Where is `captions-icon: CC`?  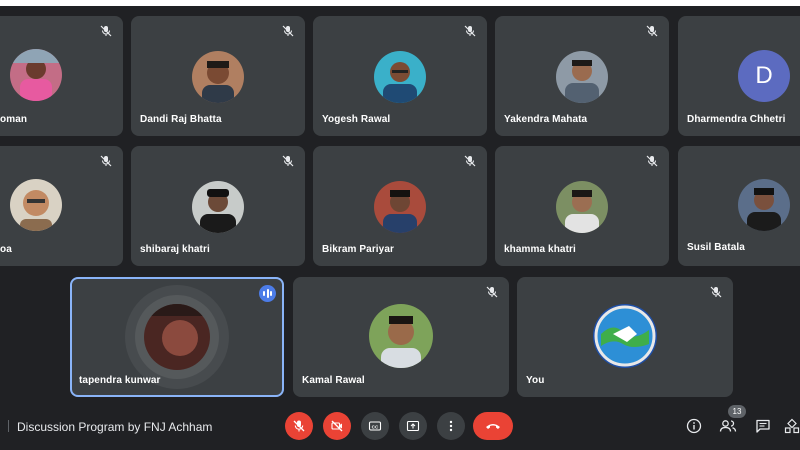 captions-icon: CC is located at coordinates (375, 426).